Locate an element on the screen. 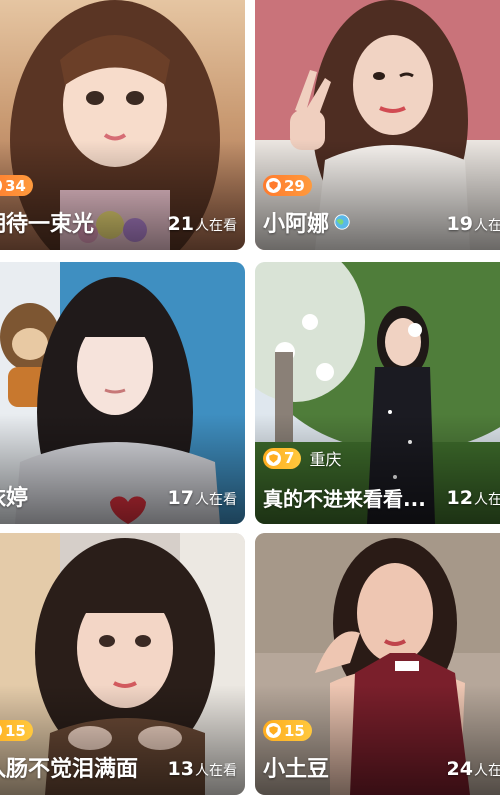 This screenshot has width=500, height=795. viewer-count: 13 人在看 is located at coordinates (202, 769).